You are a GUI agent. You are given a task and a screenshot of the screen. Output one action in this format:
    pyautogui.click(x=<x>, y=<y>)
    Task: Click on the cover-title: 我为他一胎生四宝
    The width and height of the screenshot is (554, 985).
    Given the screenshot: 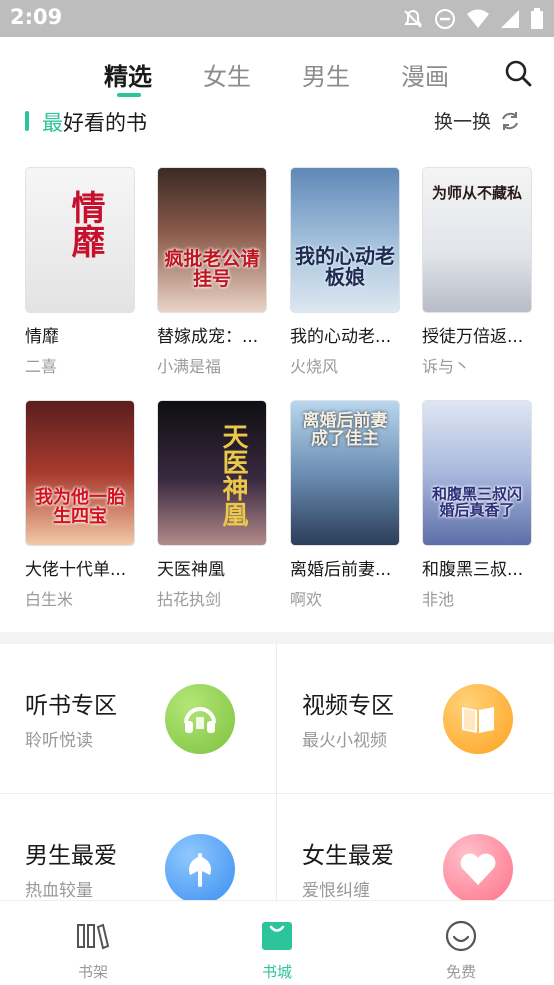 What is the action you would take?
    pyautogui.click(x=80, y=507)
    